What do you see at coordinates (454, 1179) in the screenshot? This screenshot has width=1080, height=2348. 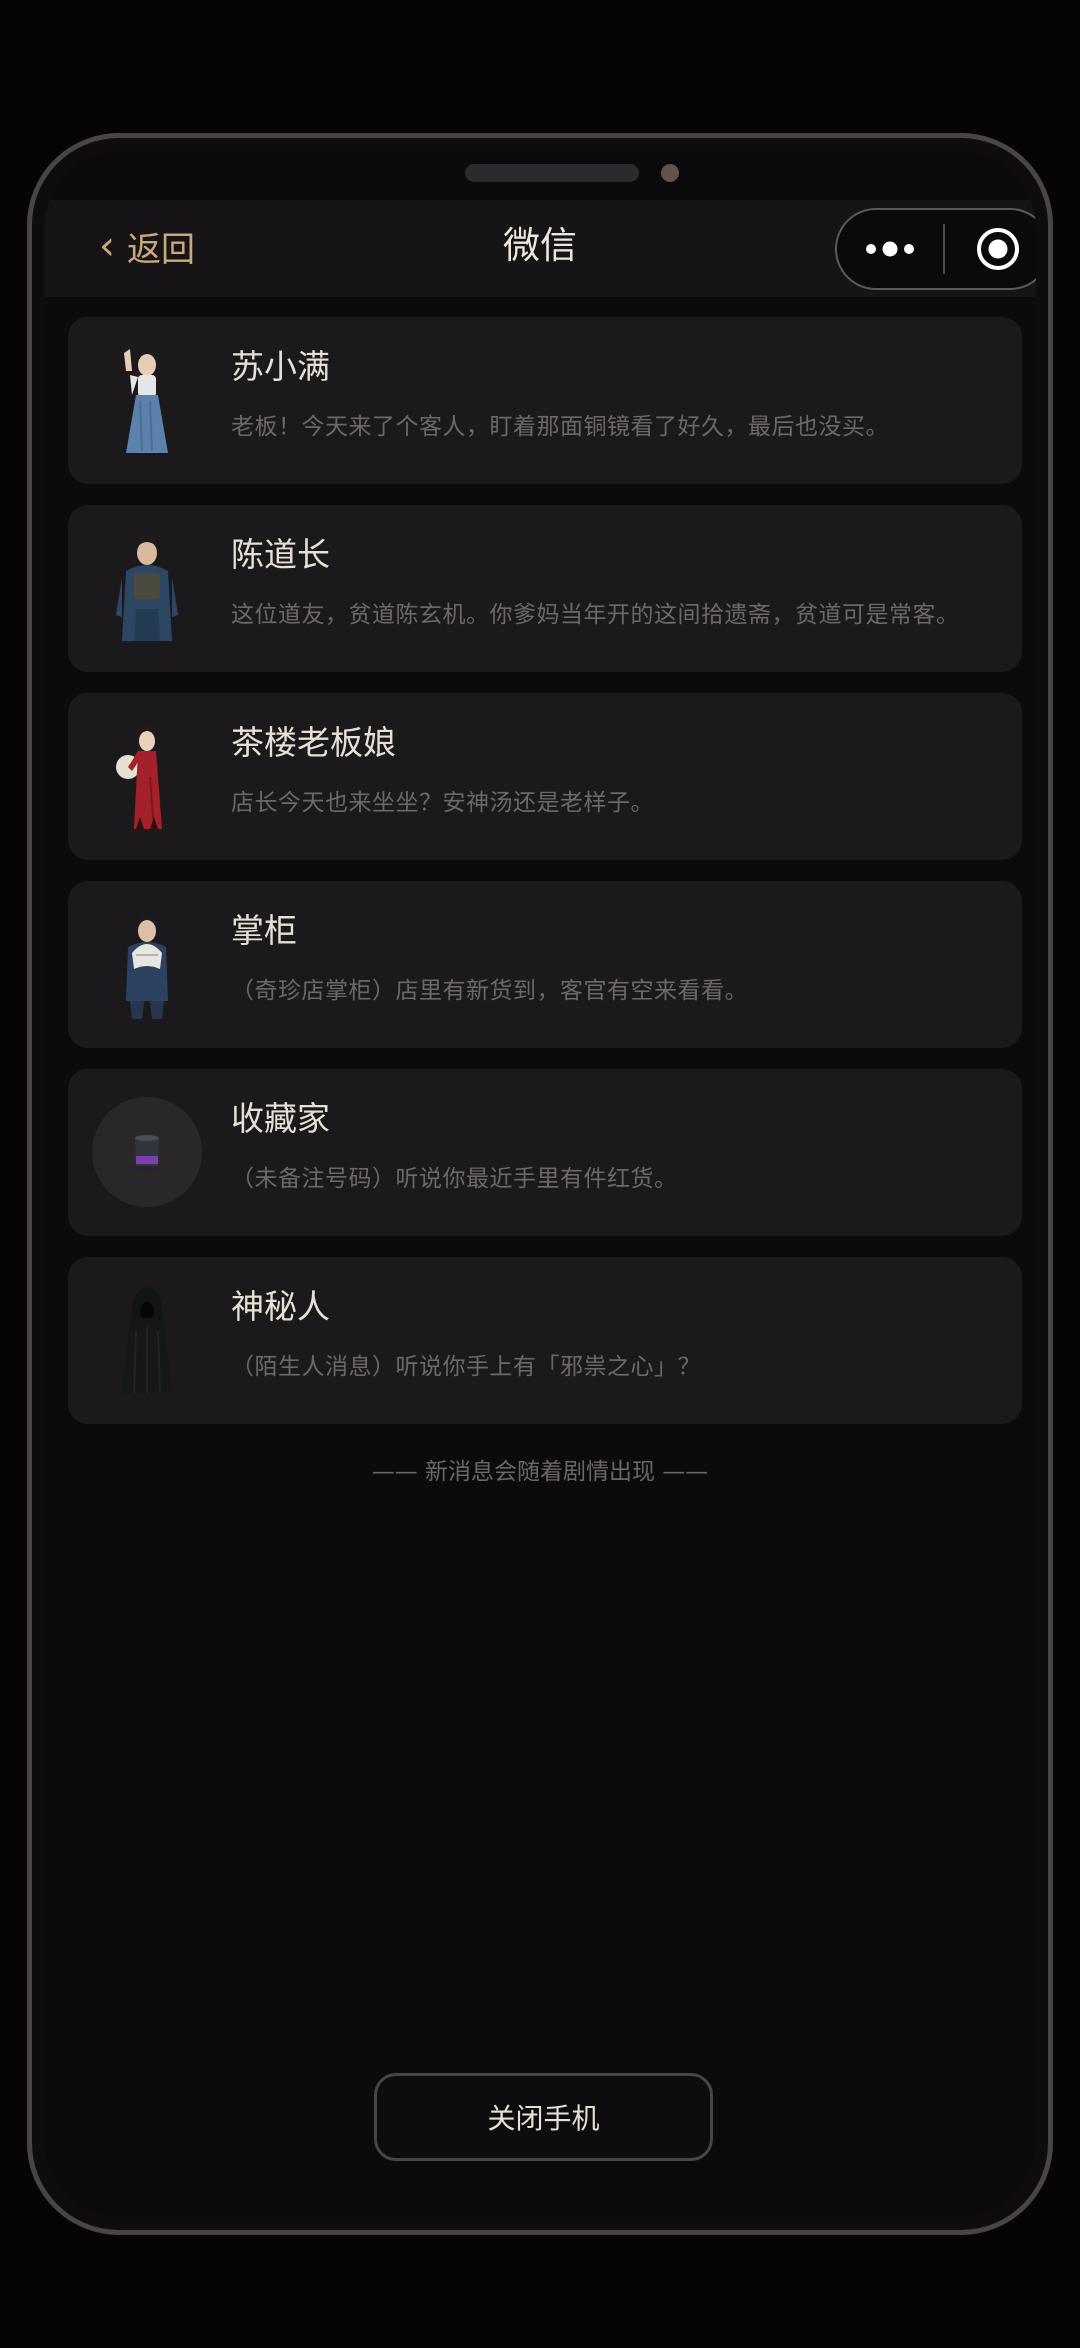 I see `chat-preview: （未备注号码）听说你最近手里有件红货。` at bounding box center [454, 1179].